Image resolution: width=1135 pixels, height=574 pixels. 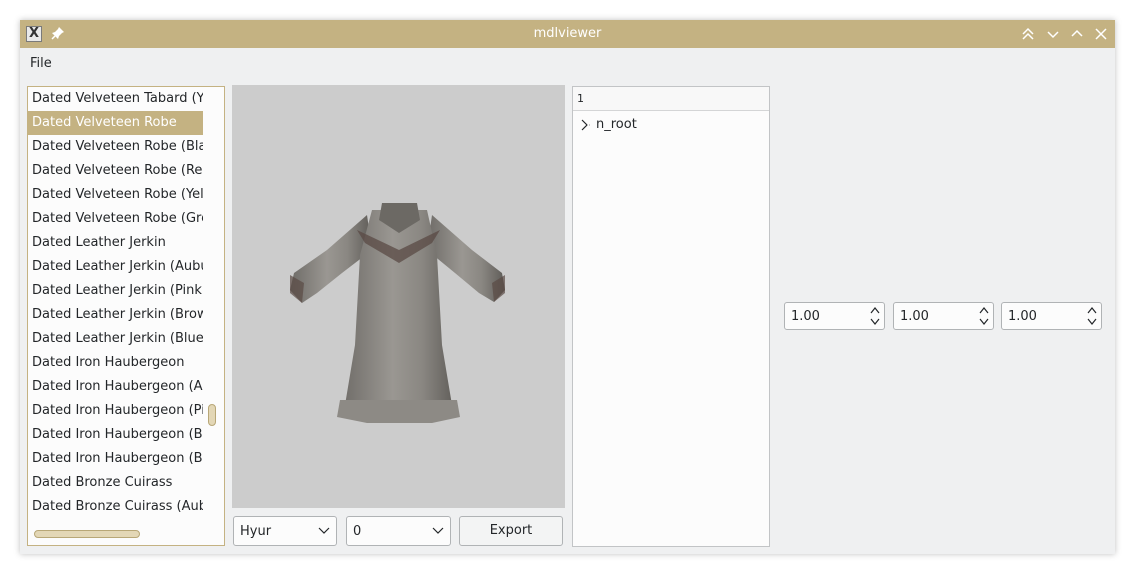 I want to click on menu-bar: File, so click(x=567, y=62).